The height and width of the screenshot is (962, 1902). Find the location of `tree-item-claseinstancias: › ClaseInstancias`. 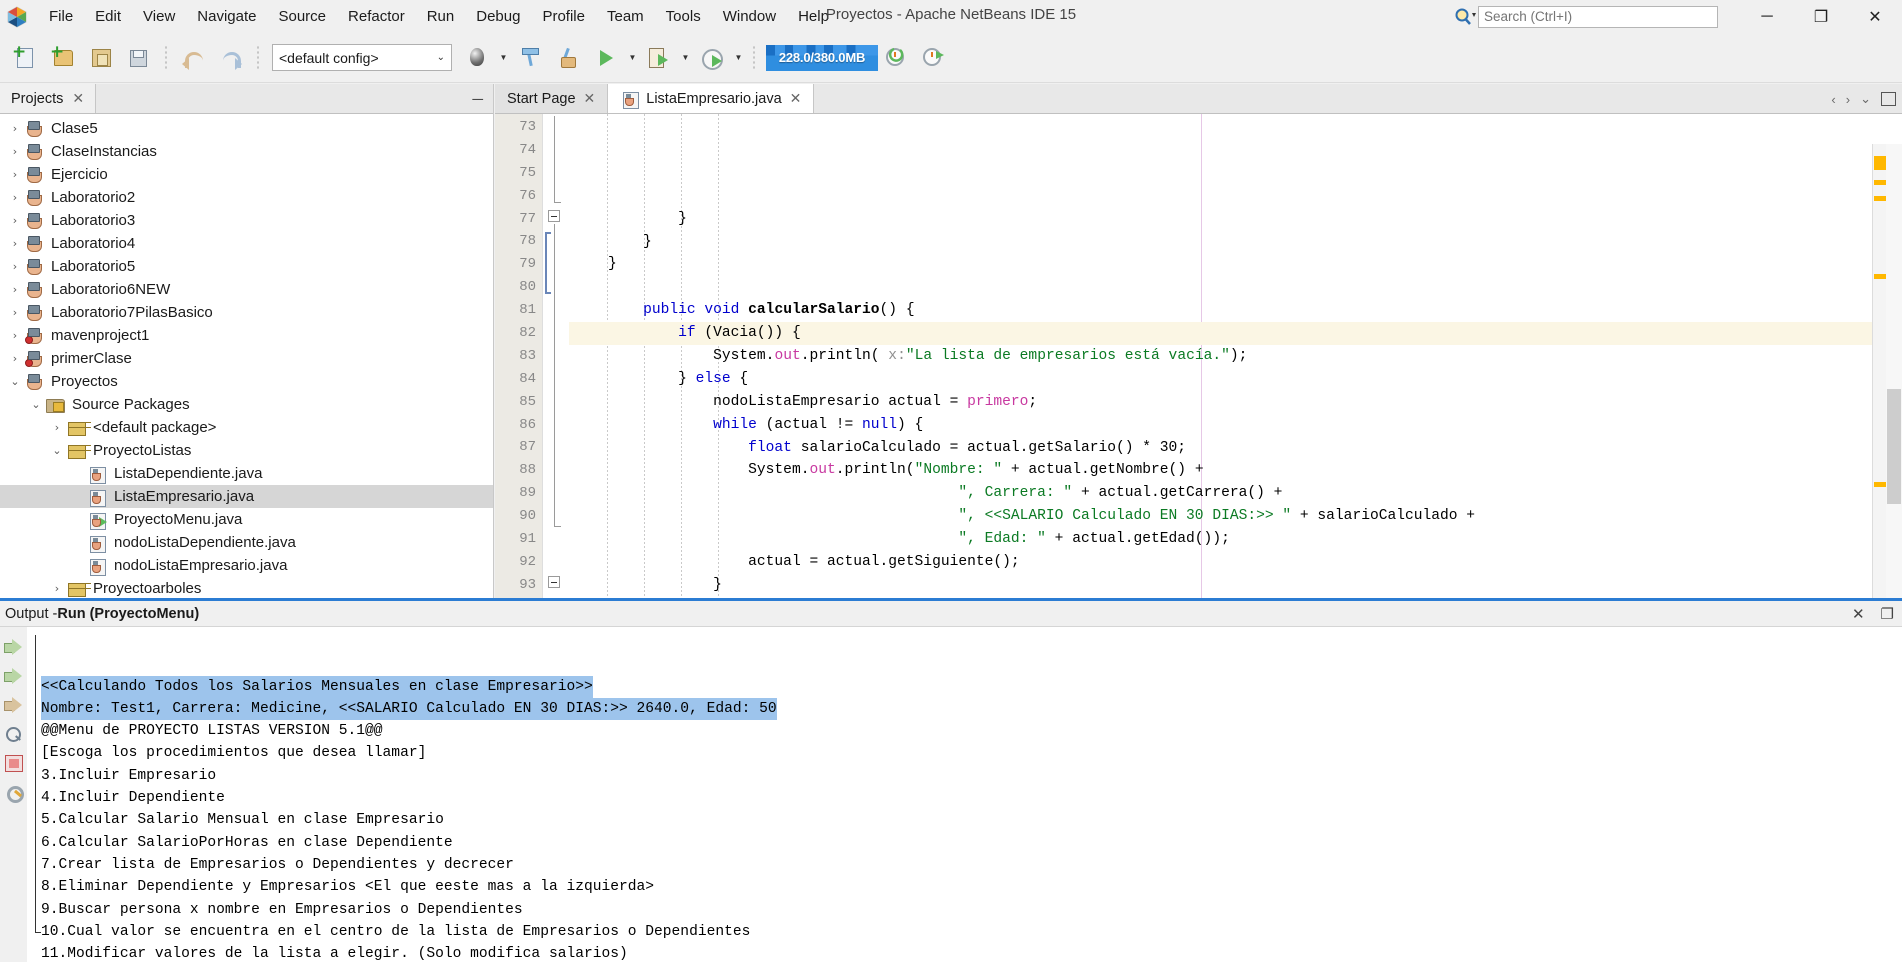

tree-item-claseinstancias: › ClaseInstancias is located at coordinates (246, 151).